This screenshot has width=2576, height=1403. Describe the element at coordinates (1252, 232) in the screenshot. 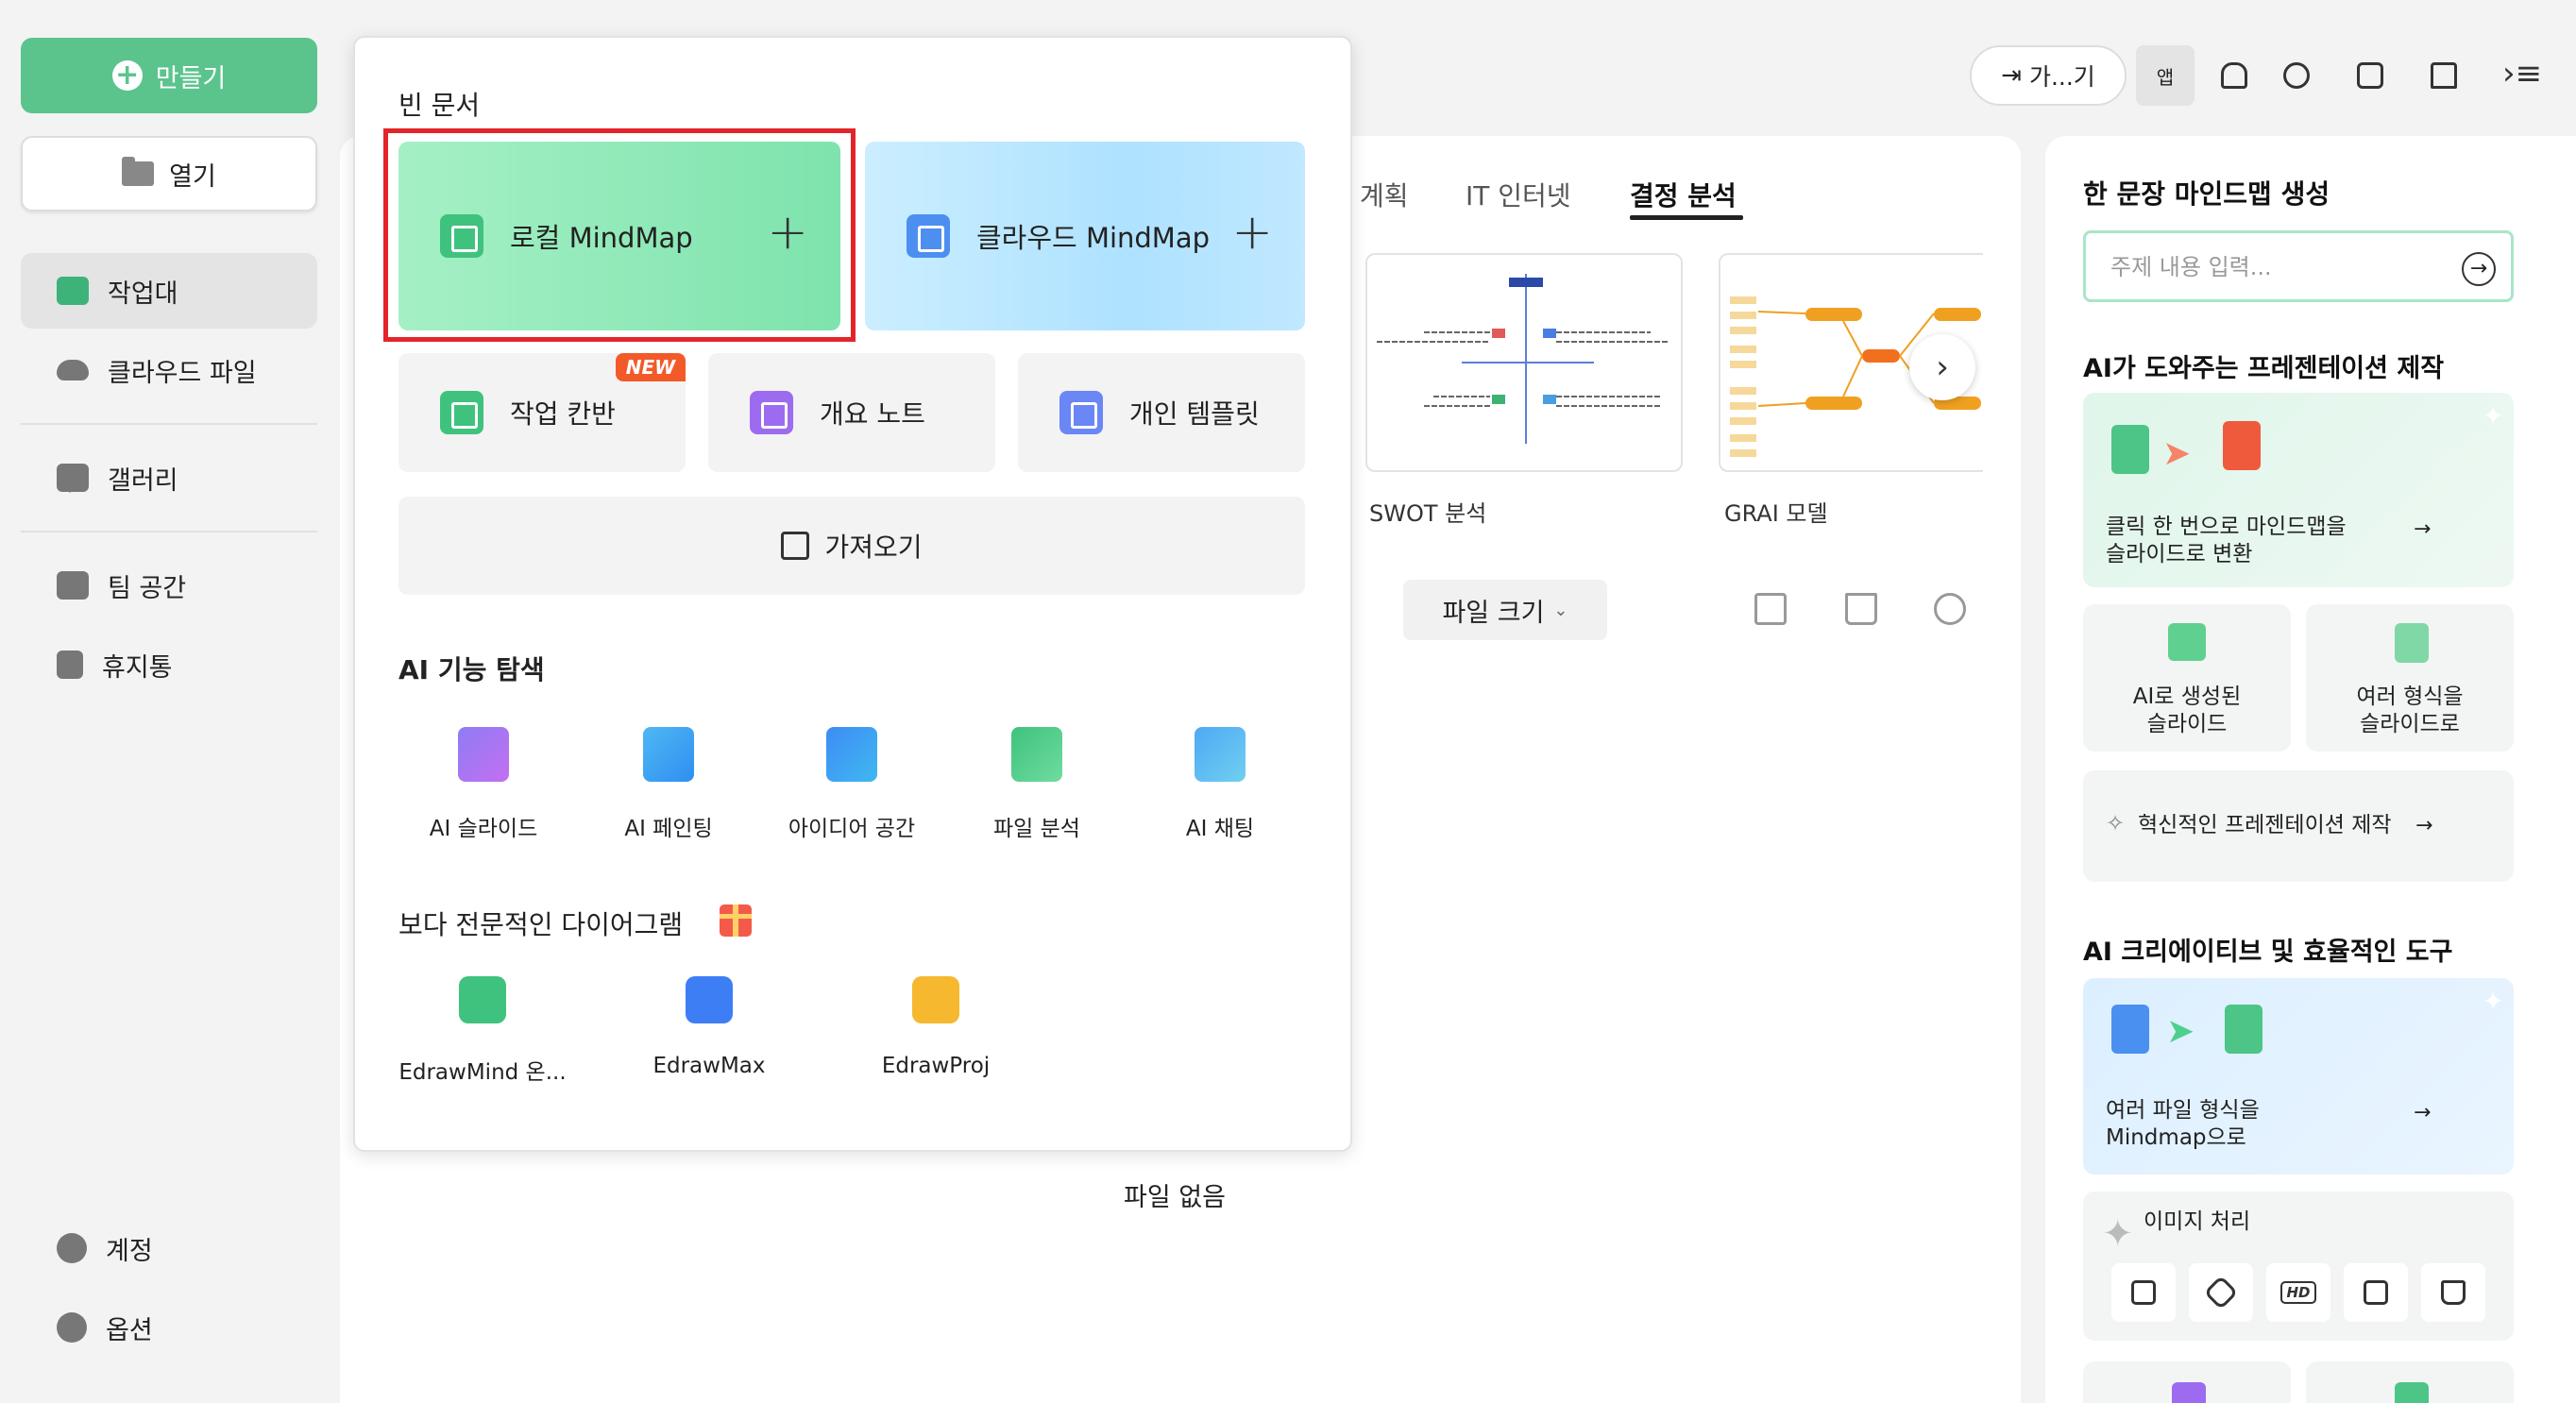

I see `plus-icon: +` at that location.